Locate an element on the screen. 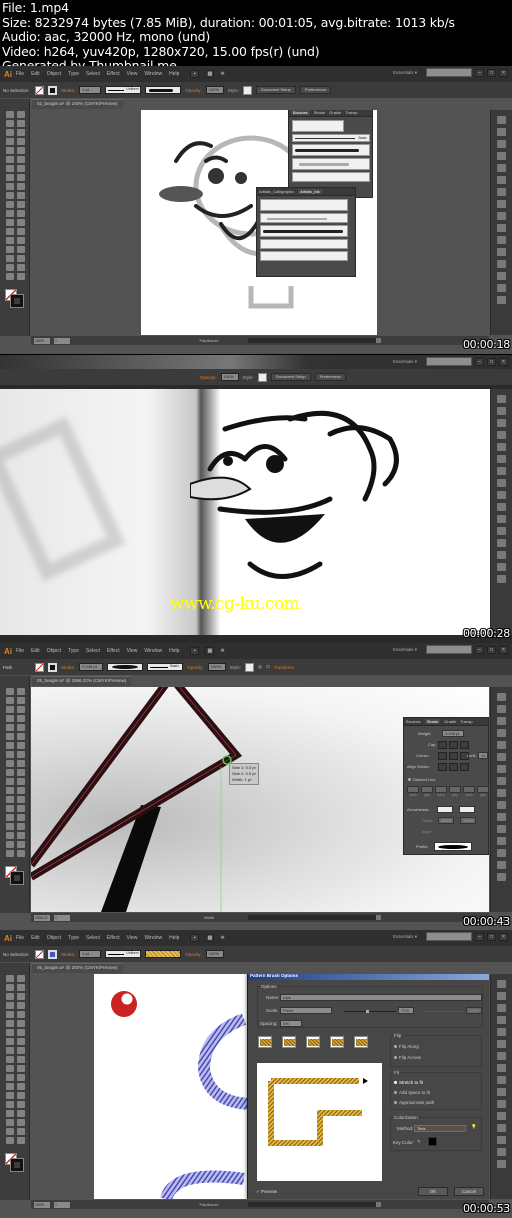 The height and width of the screenshot is (1218, 512). opacity-label: Opacity: is located at coordinates (208, 377).